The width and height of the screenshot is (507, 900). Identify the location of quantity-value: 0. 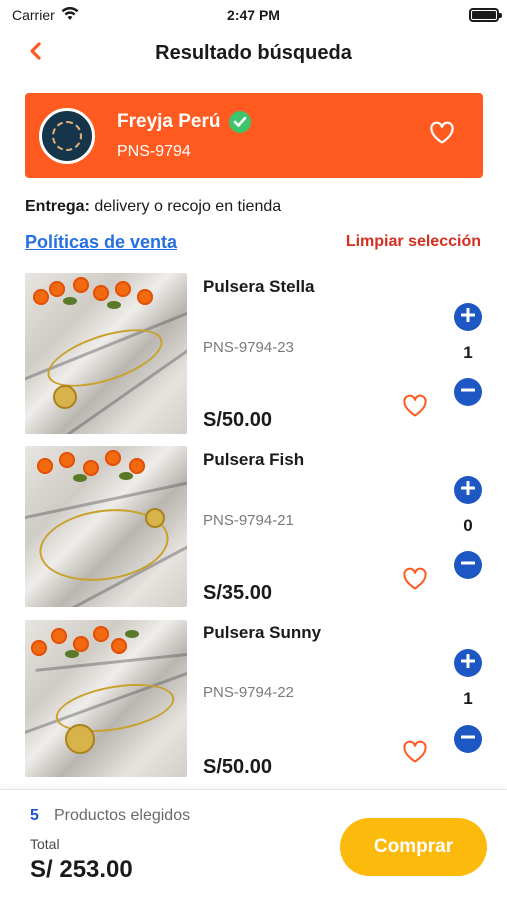
(468, 525).